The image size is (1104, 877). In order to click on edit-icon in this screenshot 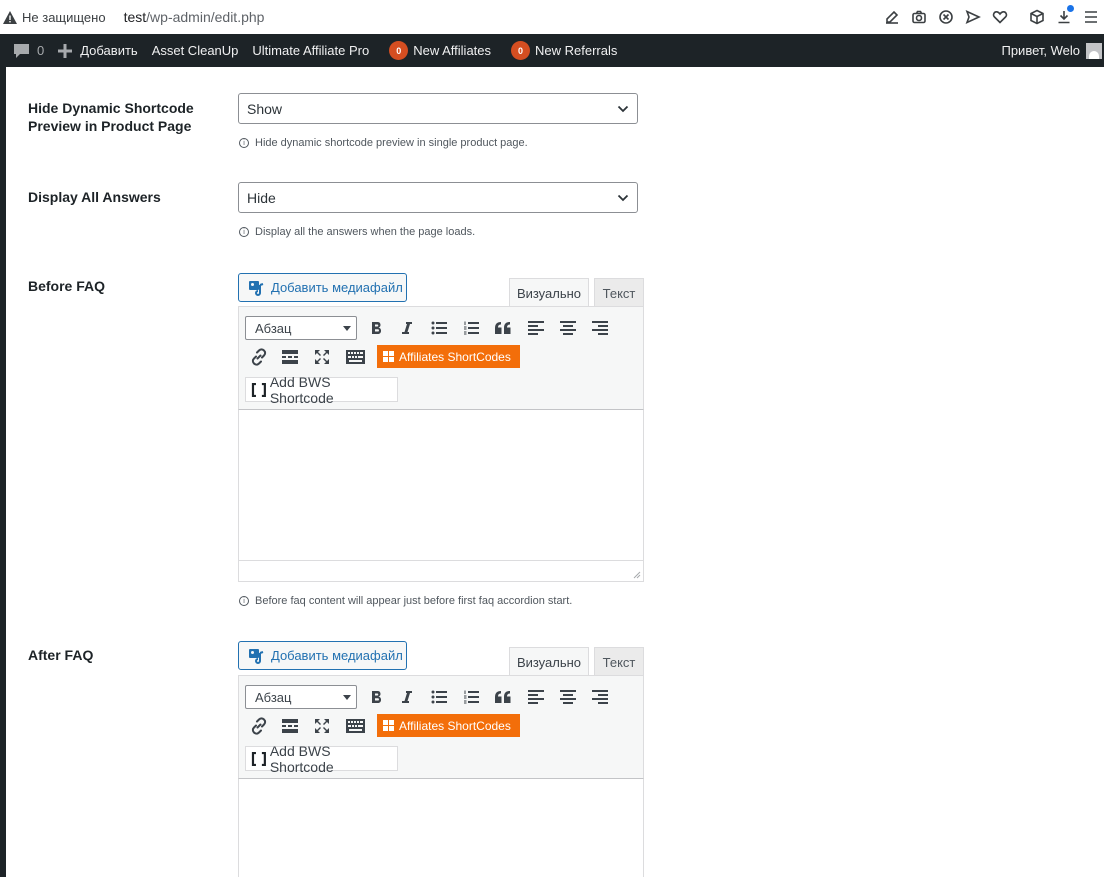, I will do `click(892, 17)`.